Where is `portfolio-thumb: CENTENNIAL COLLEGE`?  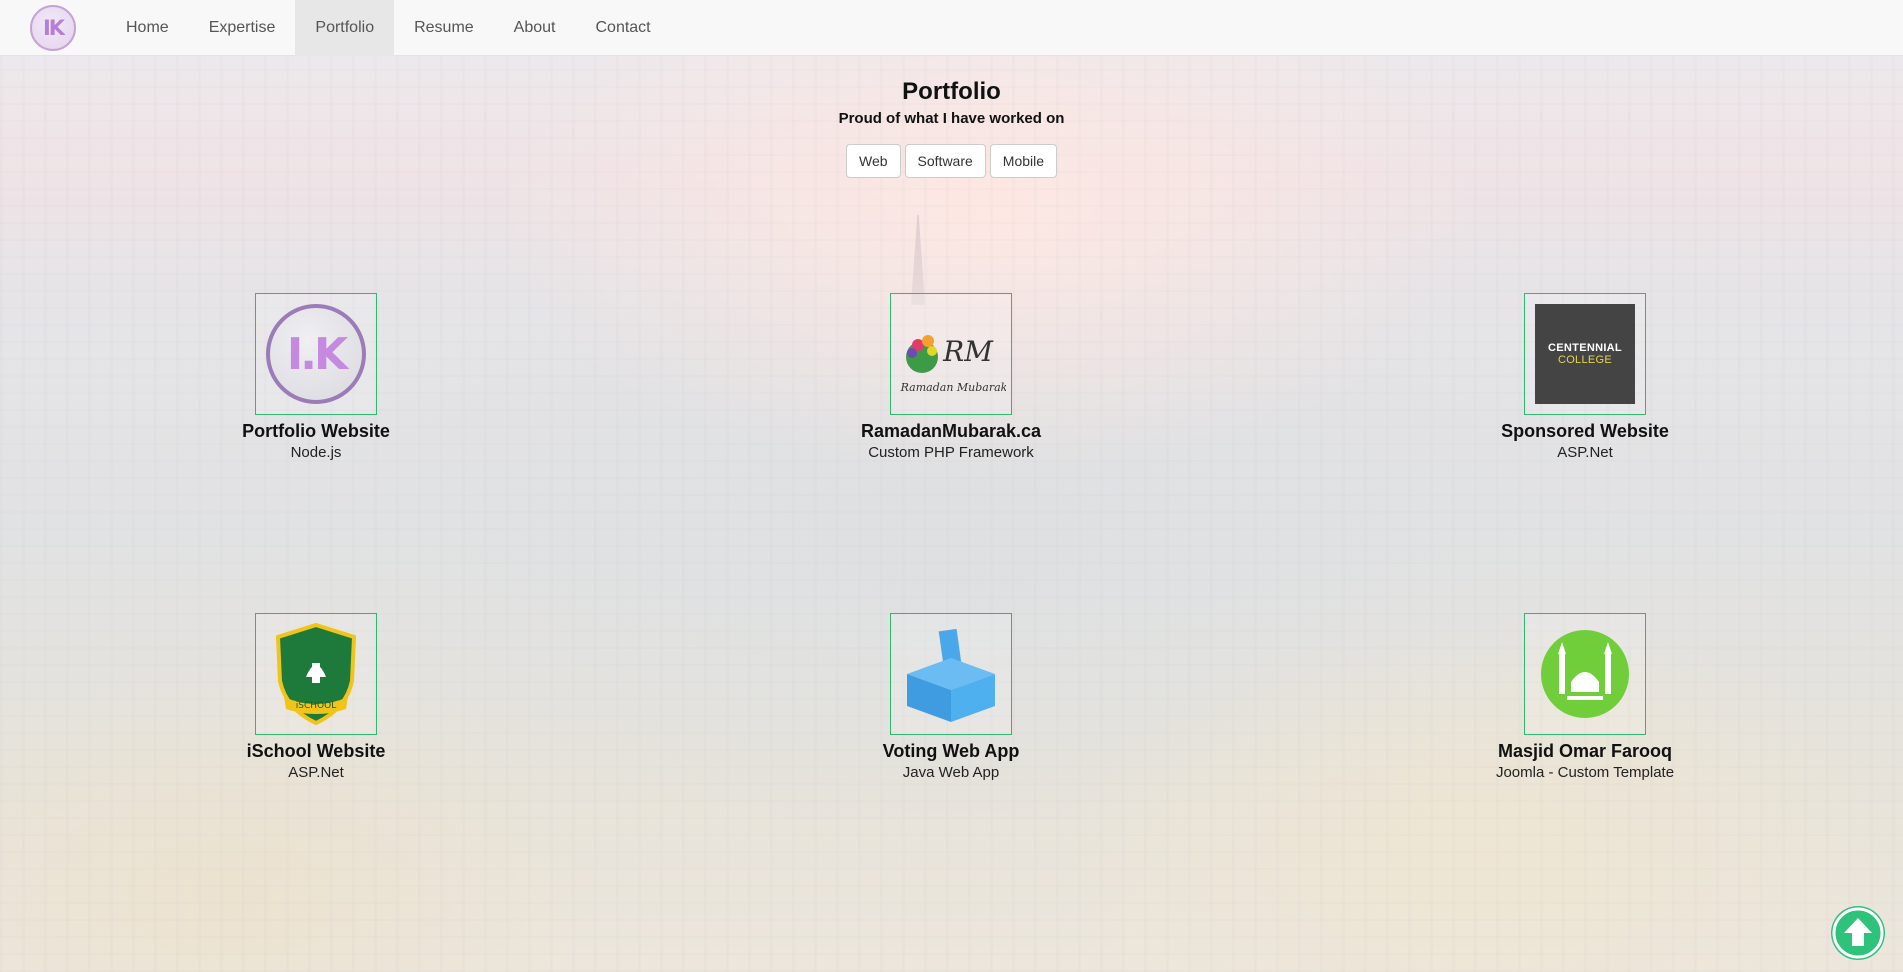
portfolio-thumb: CENTENNIAL COLLEGE is located at coordinates (1585, 354).